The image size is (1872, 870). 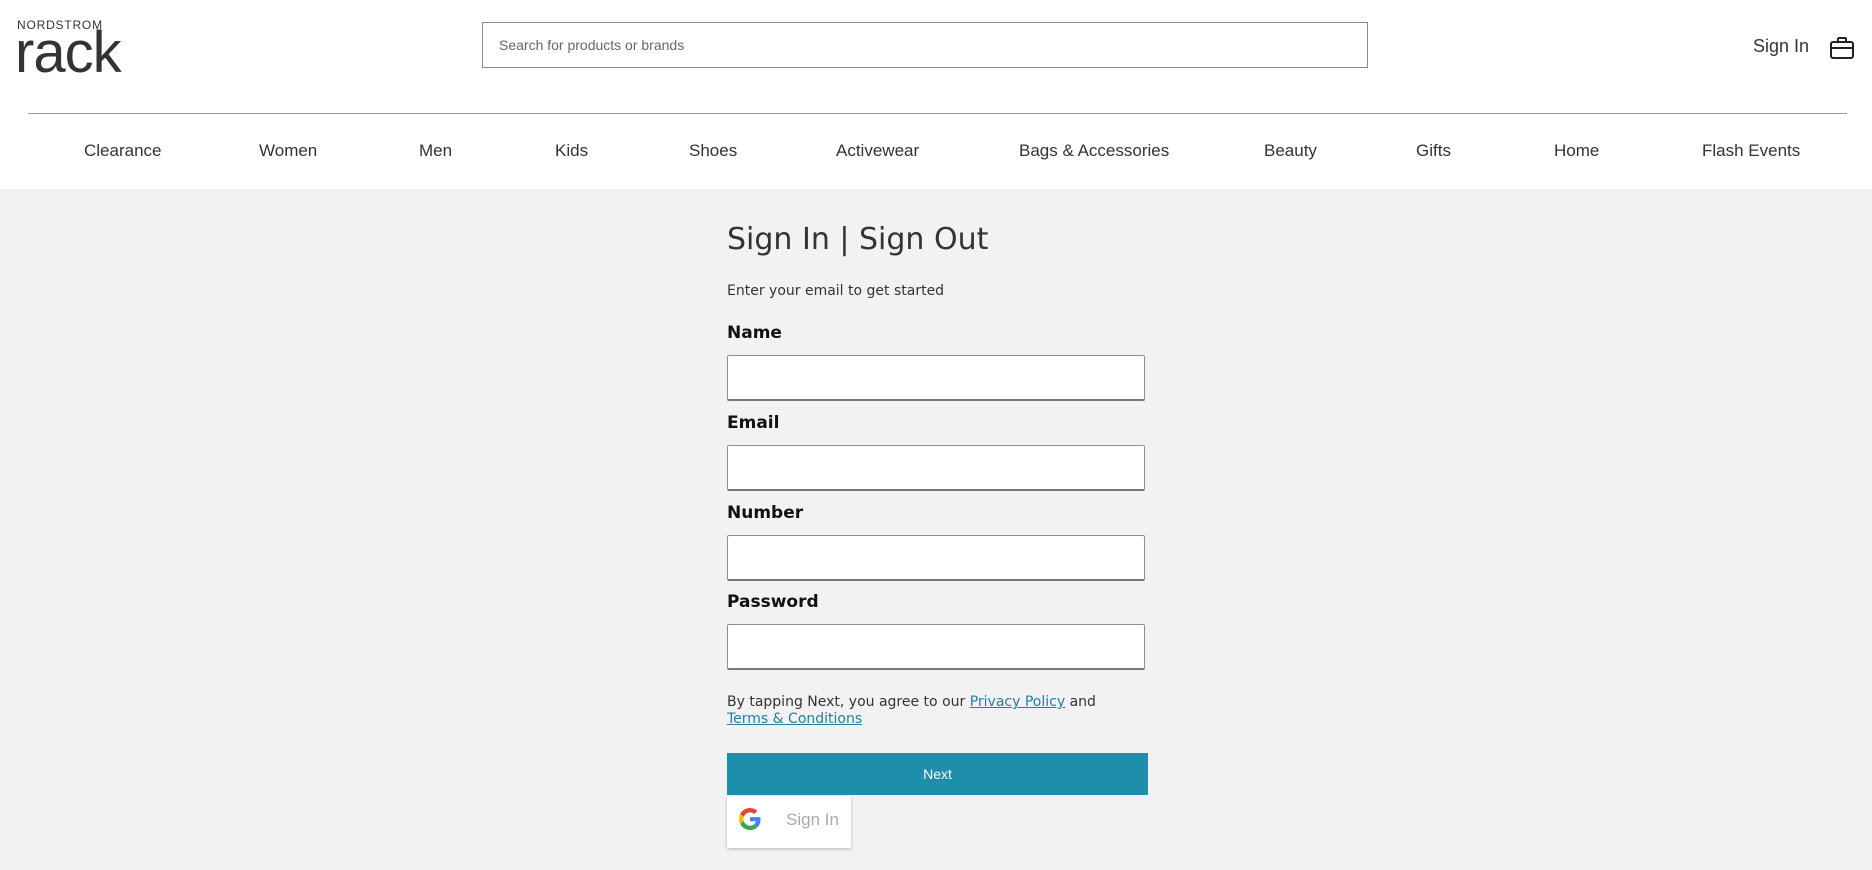 I want to click on nav-item-gifts: Gifts, so click(x=1433, y=151).